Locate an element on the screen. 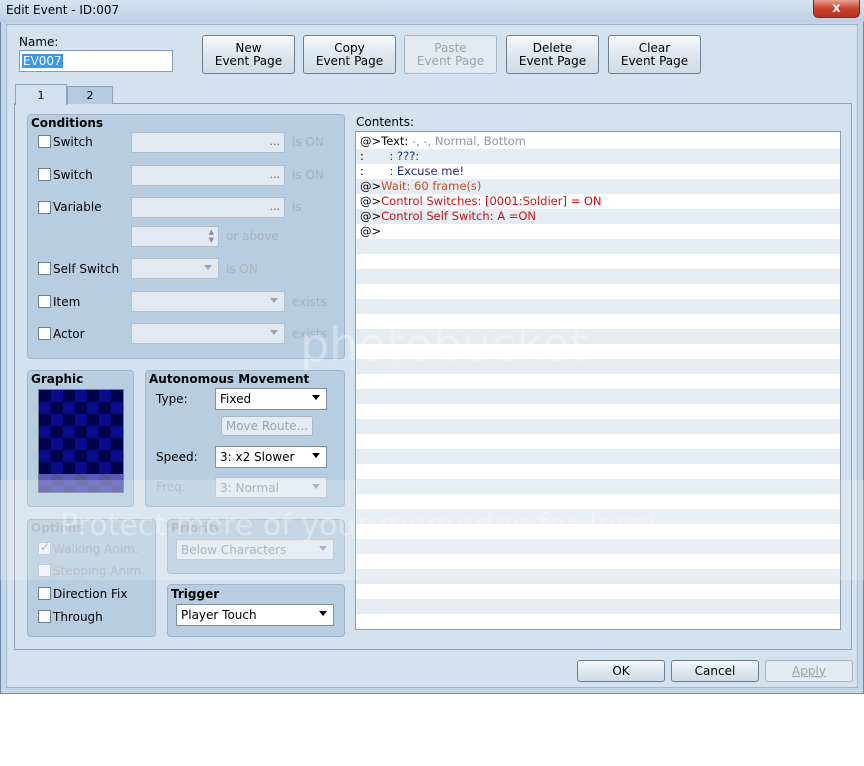 This screenshot has width=864, height=766. switch1-checkbox is located at coordinates (44, 141).